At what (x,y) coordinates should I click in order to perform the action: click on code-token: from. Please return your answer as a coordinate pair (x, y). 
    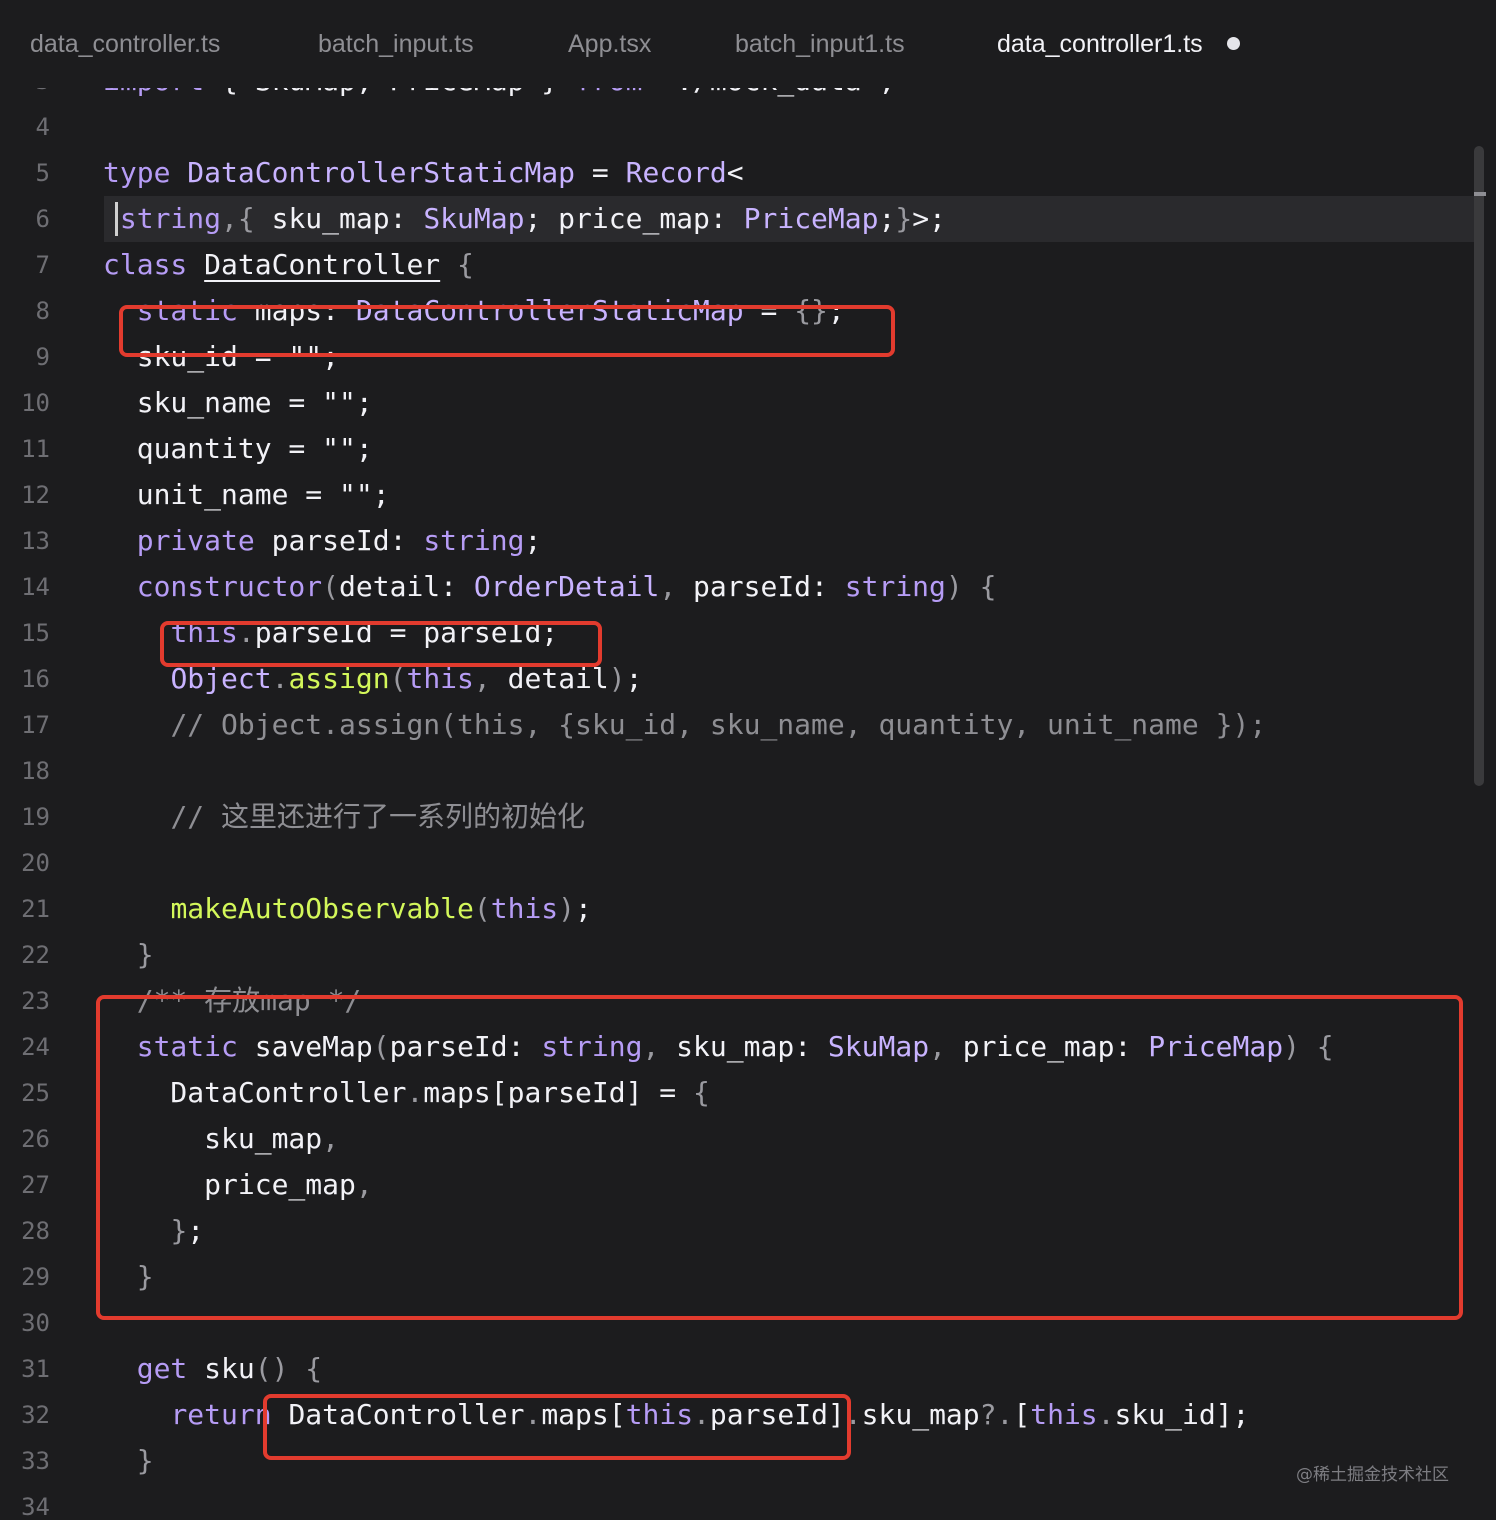
    Looking at the image, I should click on (608, 92).